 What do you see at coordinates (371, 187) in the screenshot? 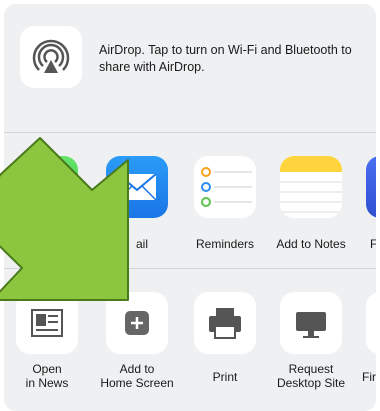
I see `partial-app-icon` at bounding box center [371, 187].